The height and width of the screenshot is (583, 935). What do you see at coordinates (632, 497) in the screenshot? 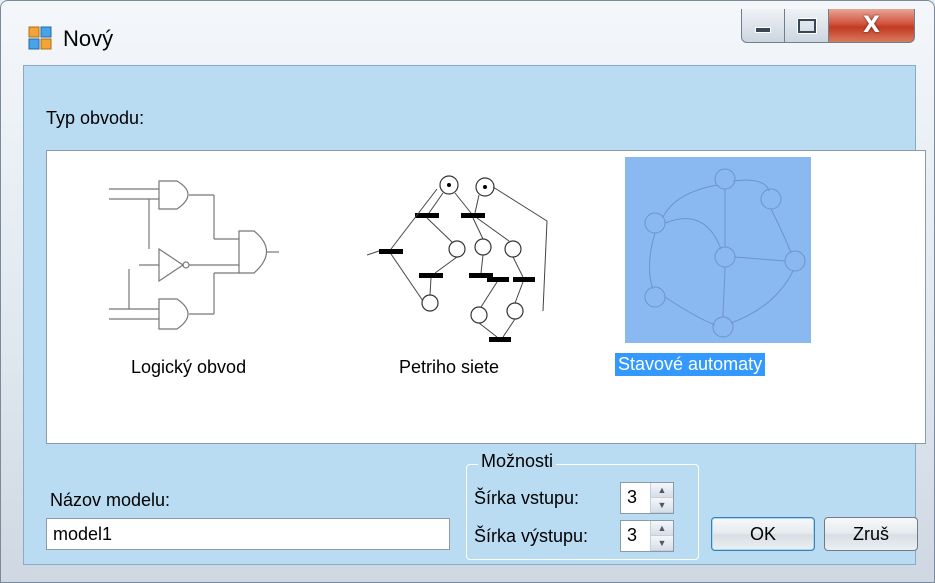
I see `input-width-value: 3` at bounding box center [632, 497].